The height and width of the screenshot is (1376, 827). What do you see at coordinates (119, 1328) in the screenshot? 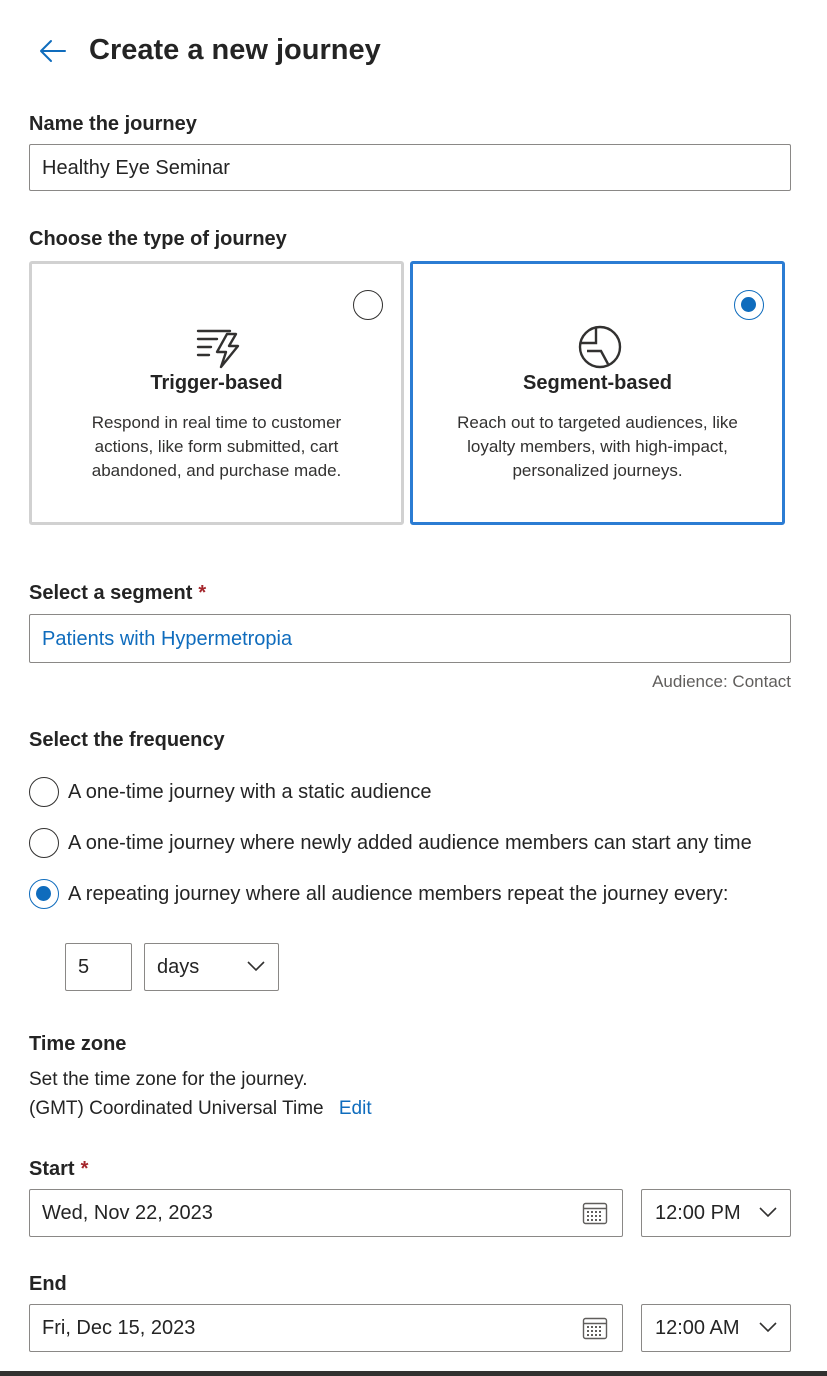
I see `end-date-value: Fri, Dec 15, 2023` at bounding box center [119, 1328].